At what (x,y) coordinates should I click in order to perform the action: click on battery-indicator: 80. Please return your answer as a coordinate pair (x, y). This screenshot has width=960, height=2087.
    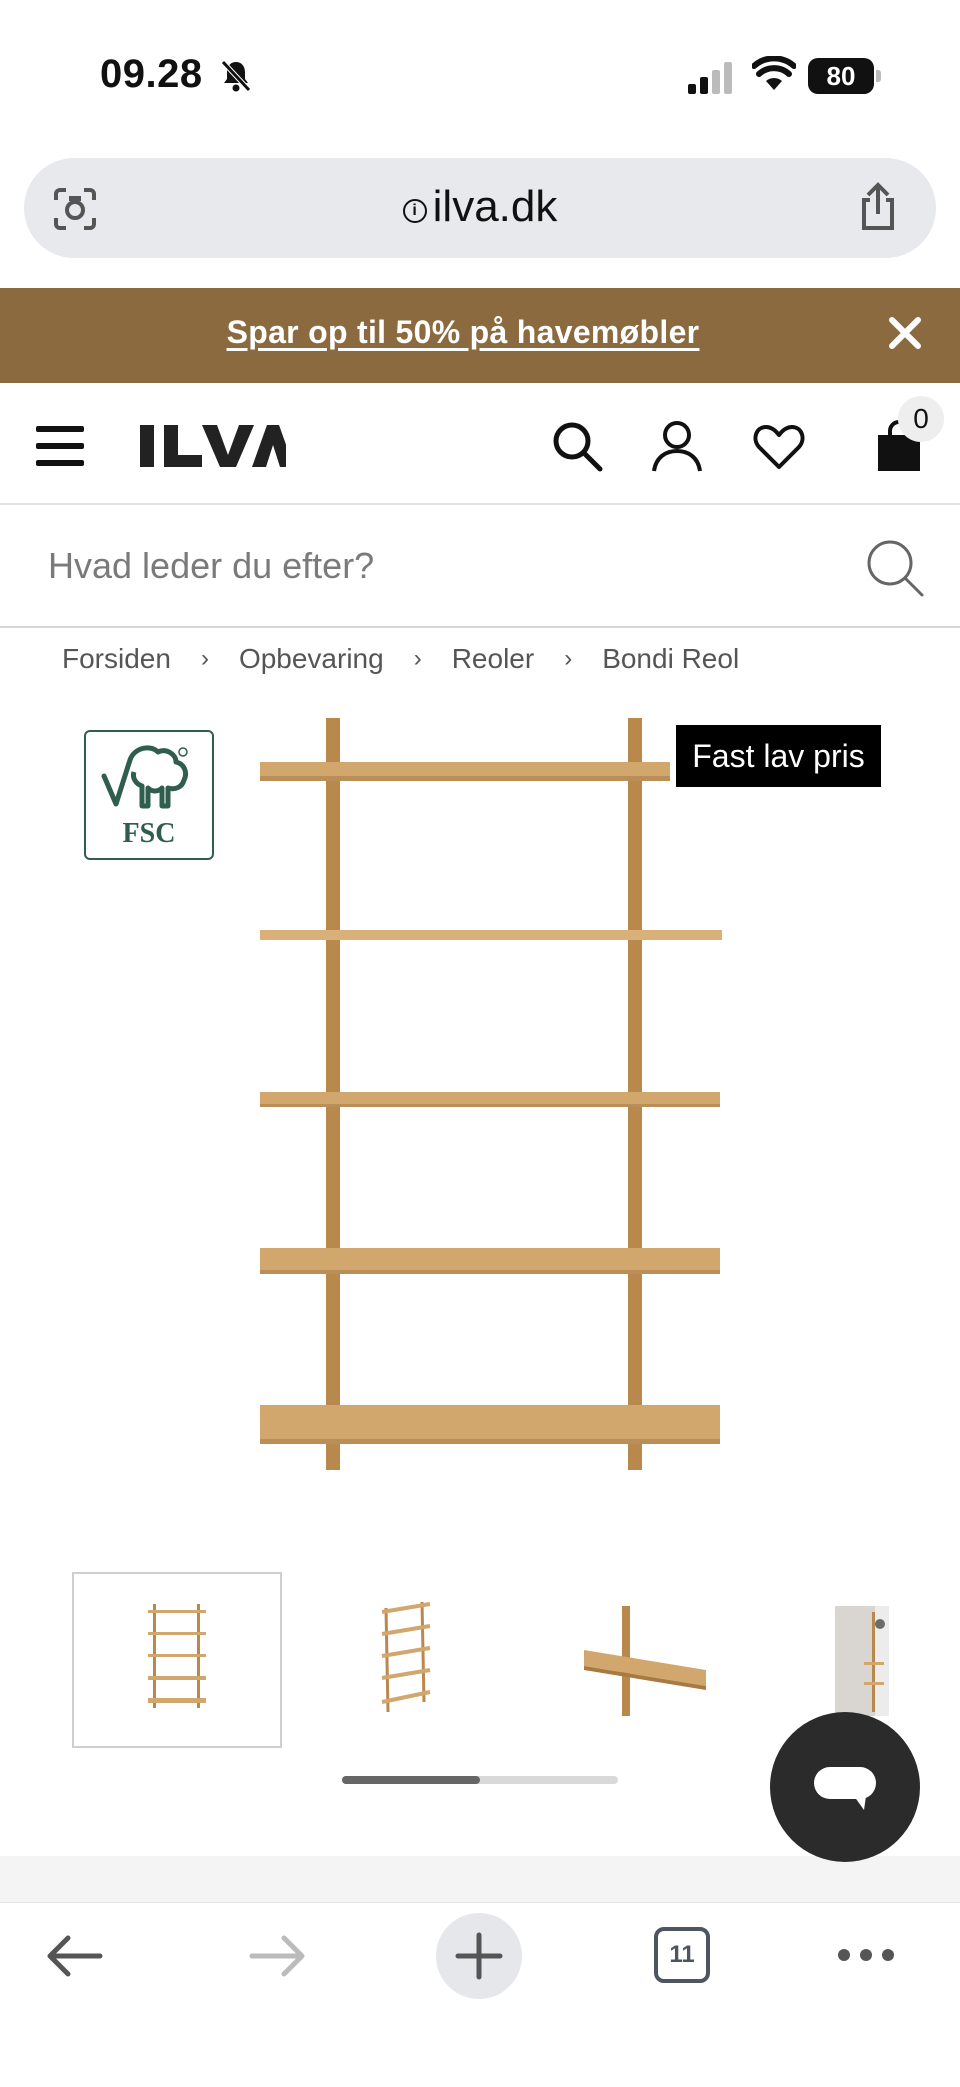
    Looking at the image, I should click on (844, 76).